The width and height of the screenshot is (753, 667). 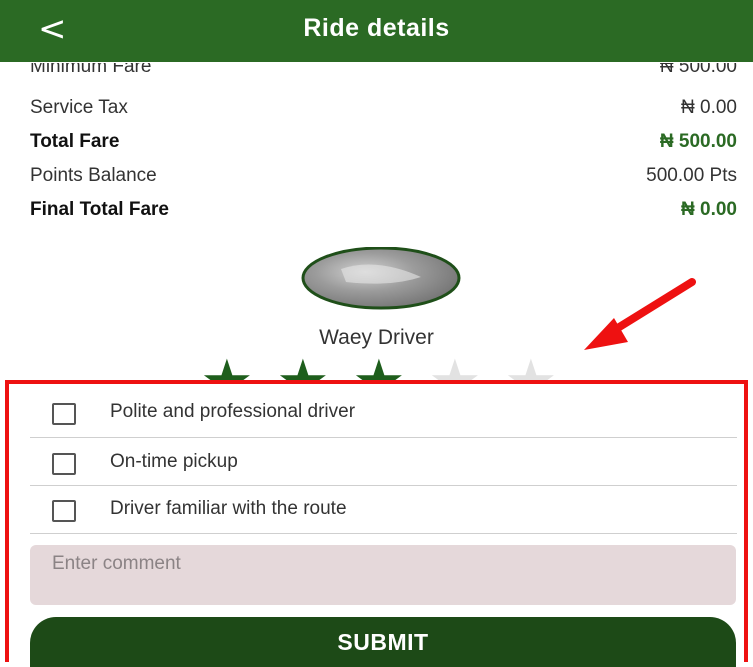 What do you see at coordinates (383, 413) in the screenshot?
I see `feedback-option: Polite and professional driver` at bounding box center [383, 413].